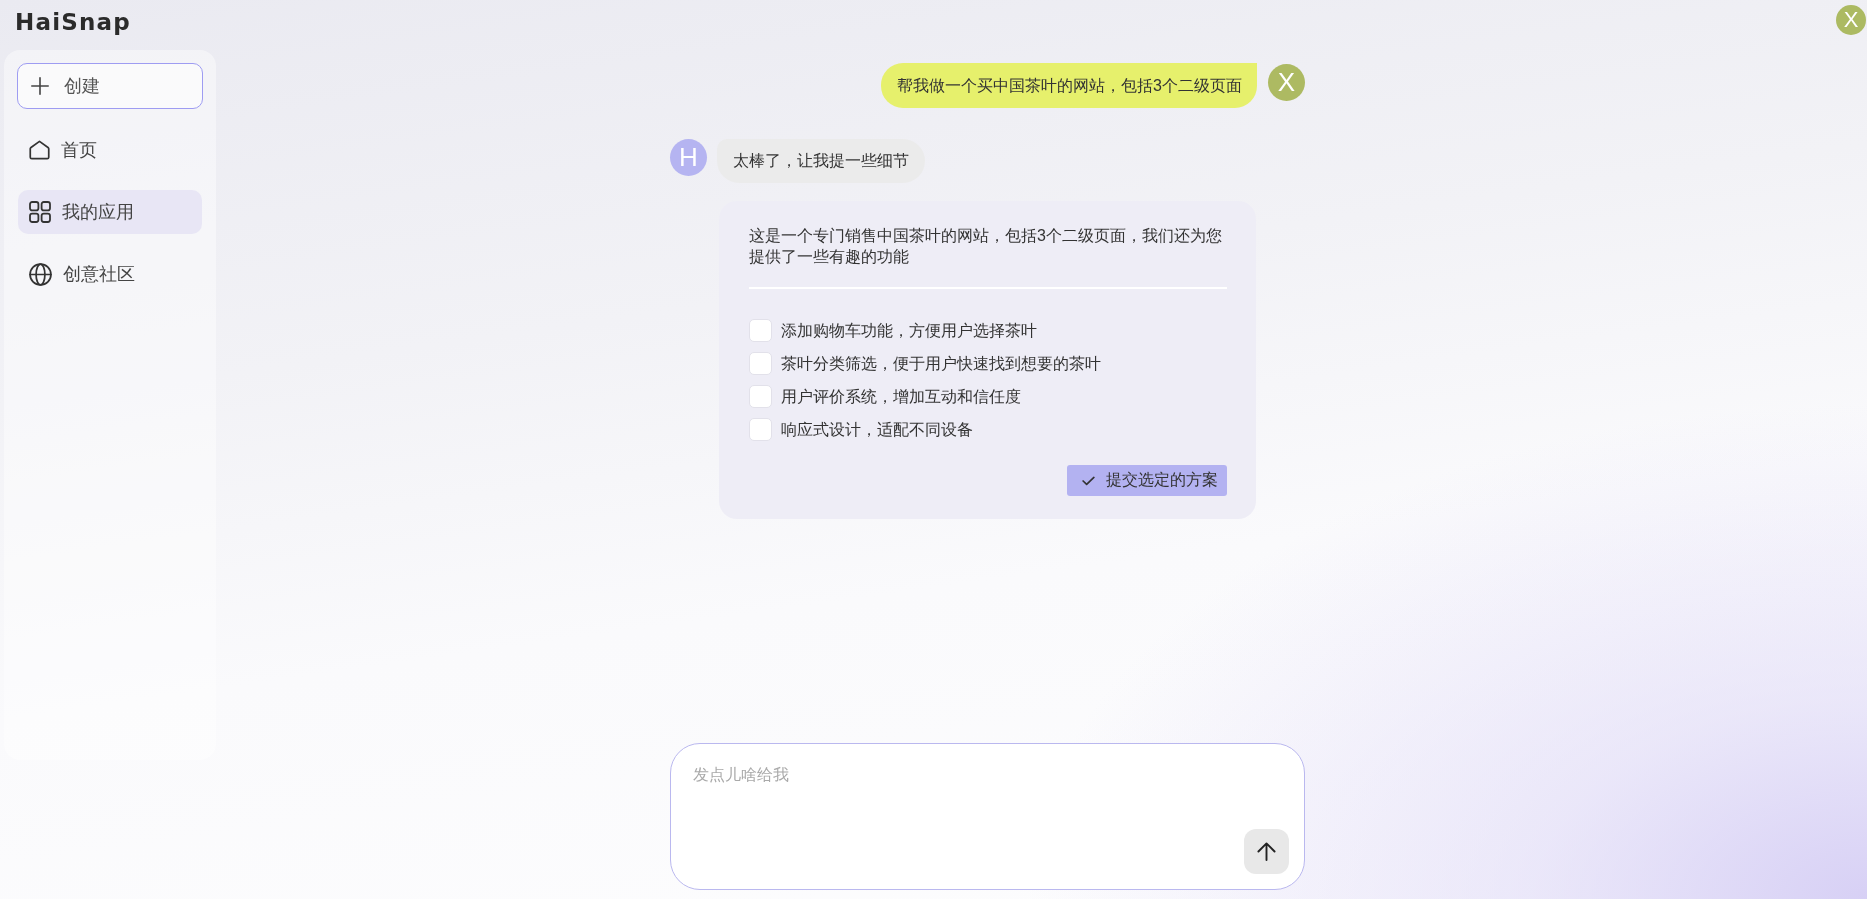 The image size is (1867, 899). I want to click on check-icon, so click(1088, 480).